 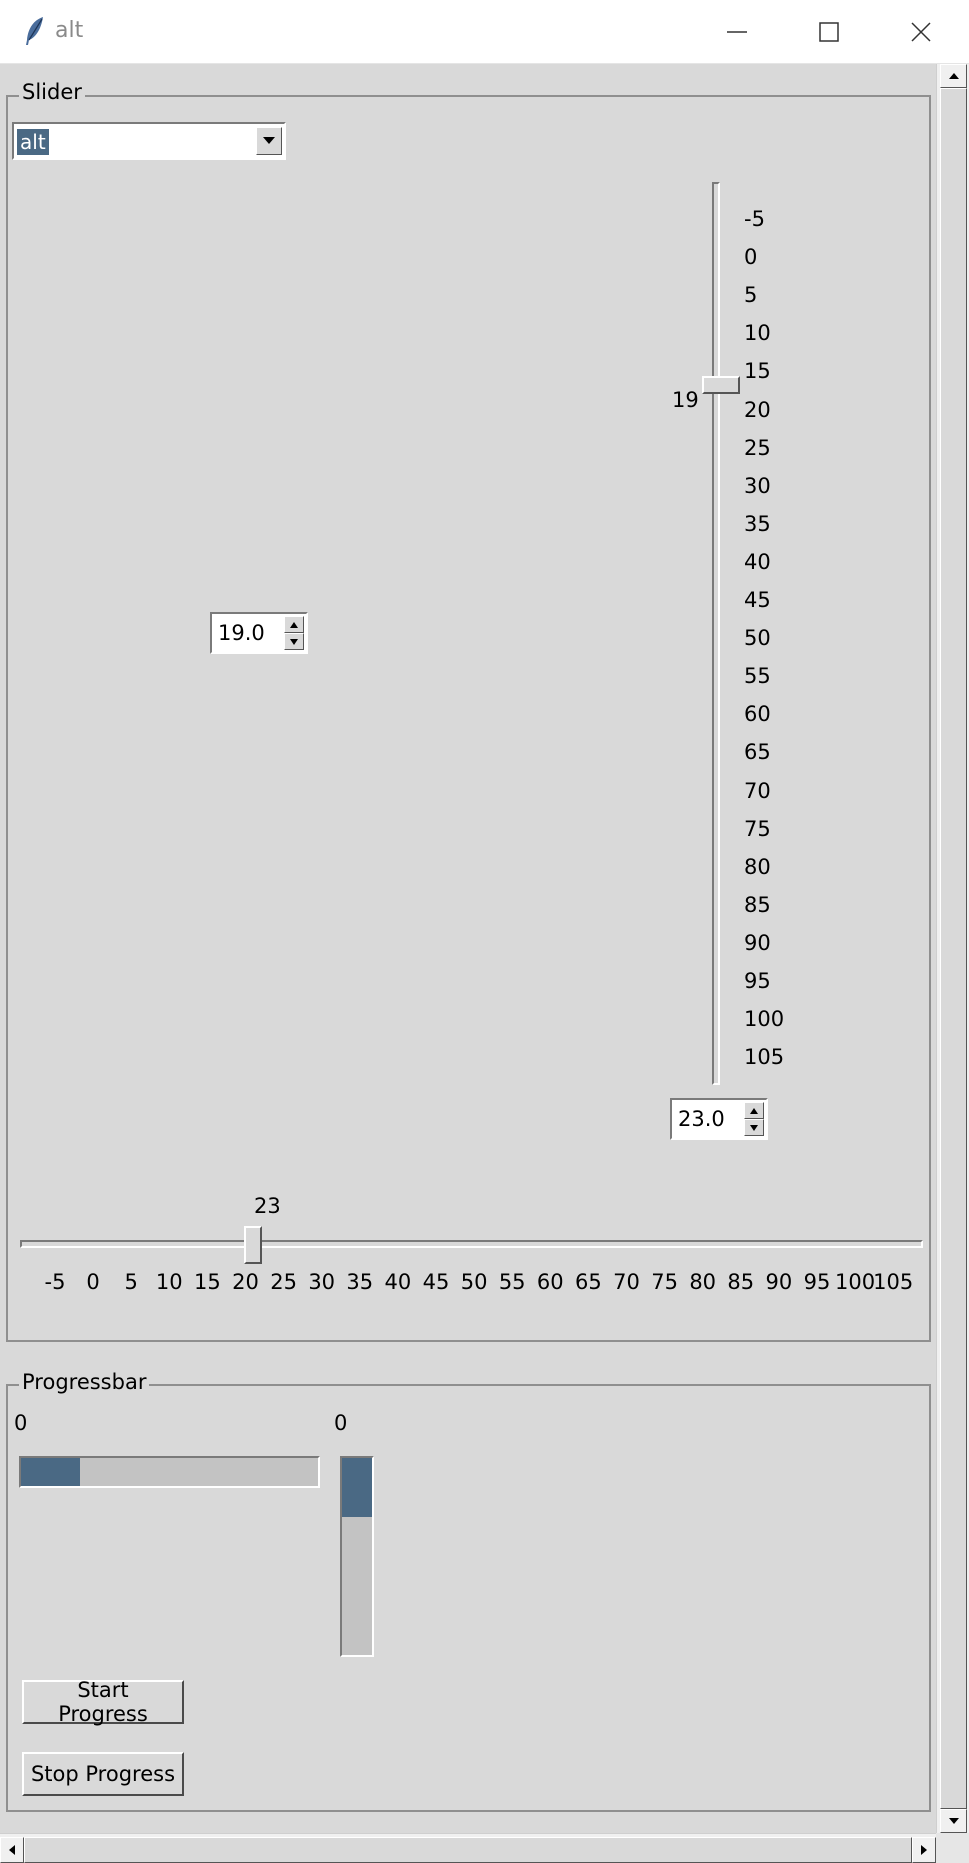 I want to click on vertical-scrollbar-thumb, so click(x=953, y=948).